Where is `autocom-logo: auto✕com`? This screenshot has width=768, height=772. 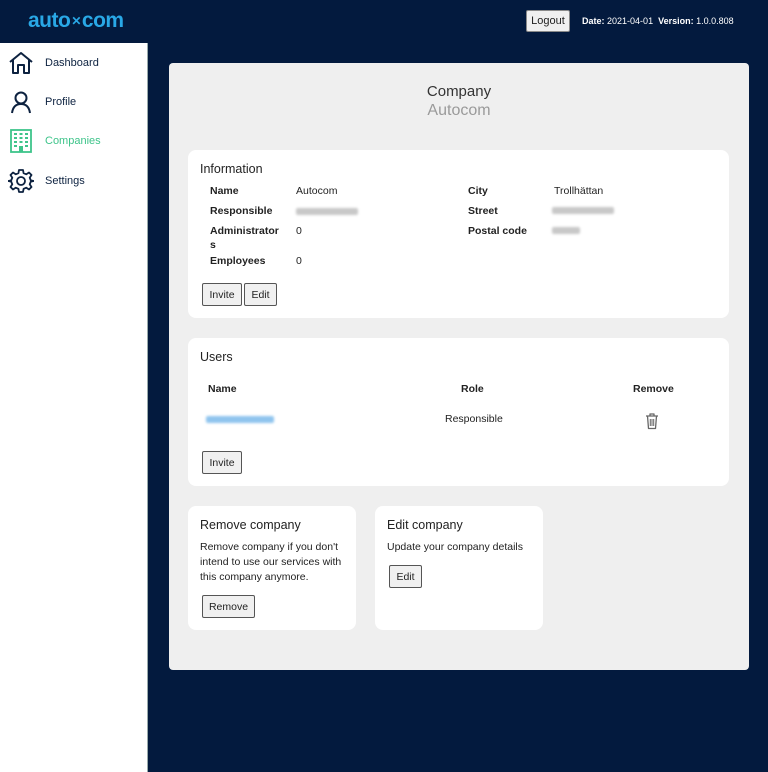 autocom-logo: auto✕com is located at coordinates (76, 21).